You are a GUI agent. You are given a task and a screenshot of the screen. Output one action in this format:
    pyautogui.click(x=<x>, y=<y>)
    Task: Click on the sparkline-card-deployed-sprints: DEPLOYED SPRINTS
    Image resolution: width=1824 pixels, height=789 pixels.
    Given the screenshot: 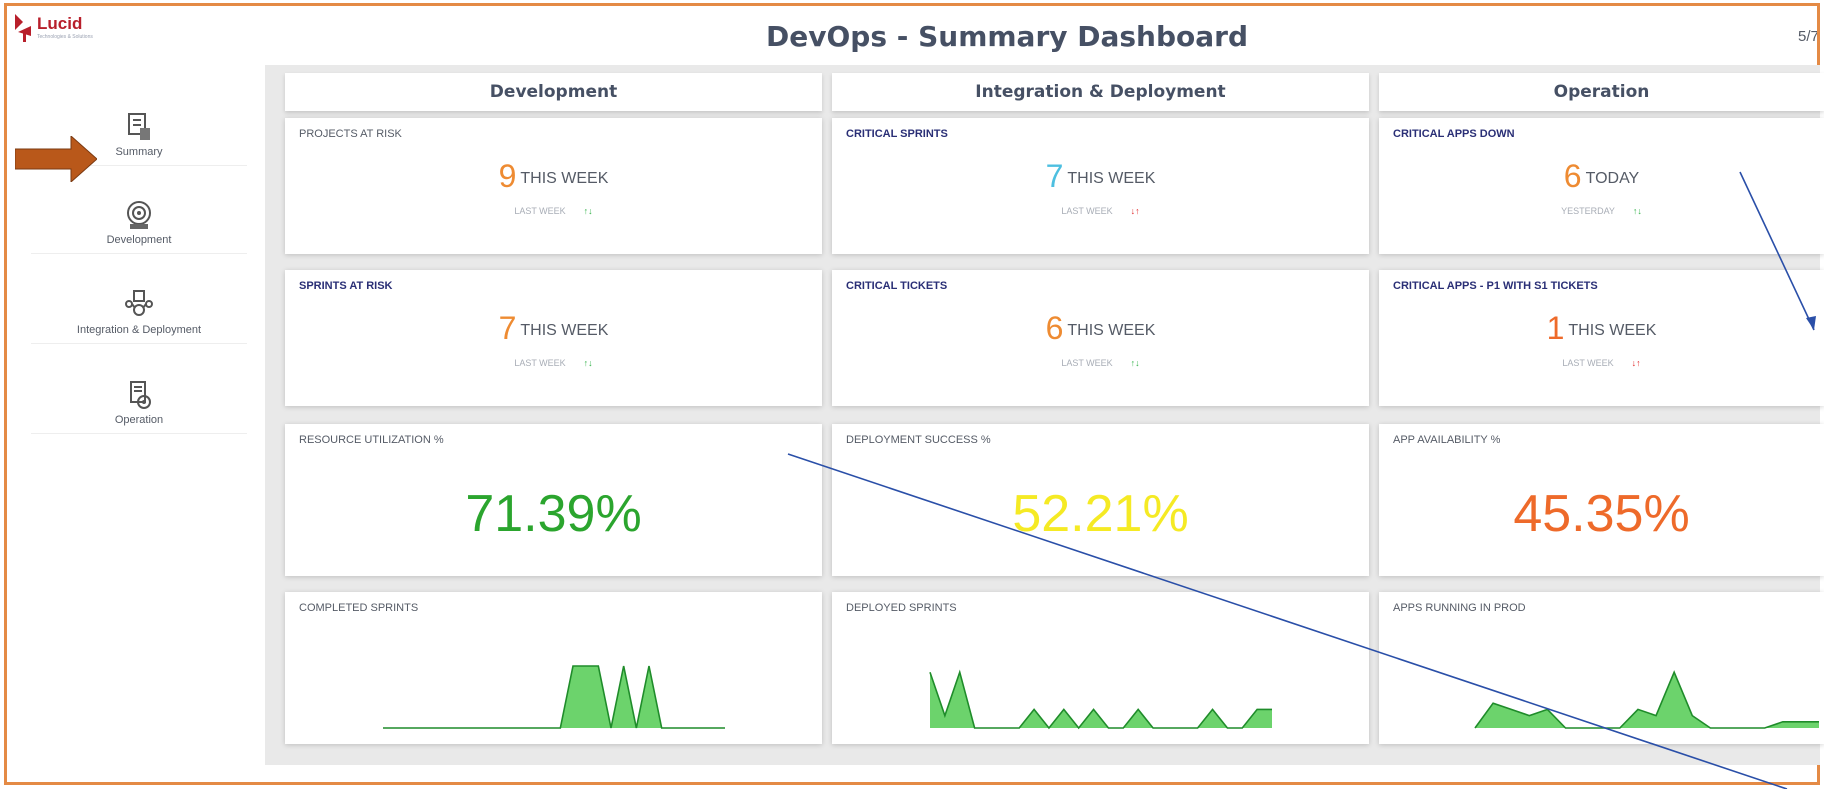 What is the action you would take?
    pyautogui.click(x=1100, y=668)
    